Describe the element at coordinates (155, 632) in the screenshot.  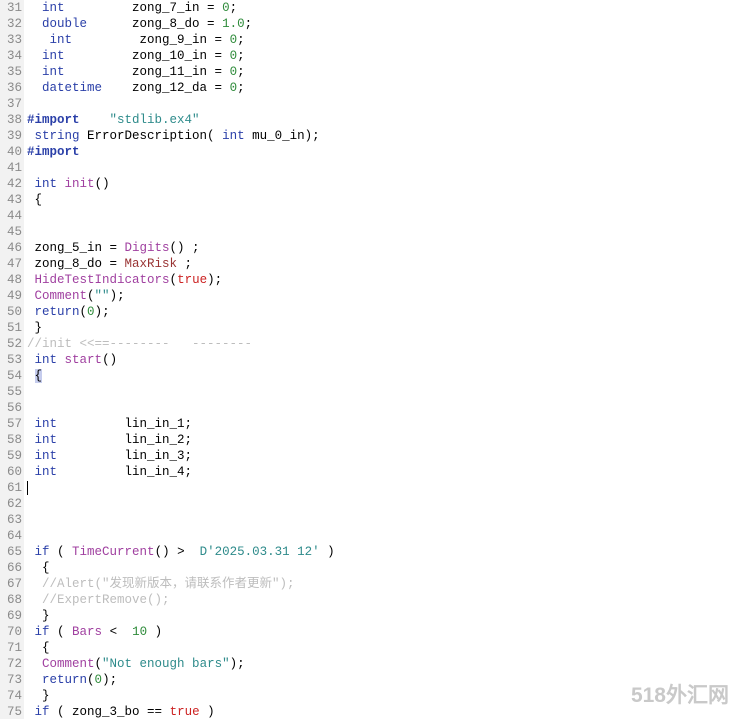
I see `code-token: )` at that location.